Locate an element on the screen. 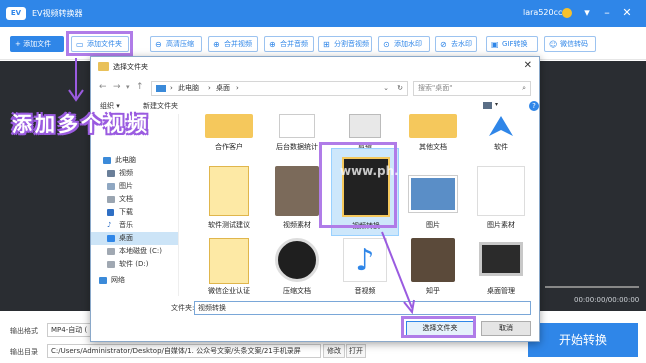 The width and height of the screenshot is (646, 363). open-button: 打开 is located at coordinates (356, 351).